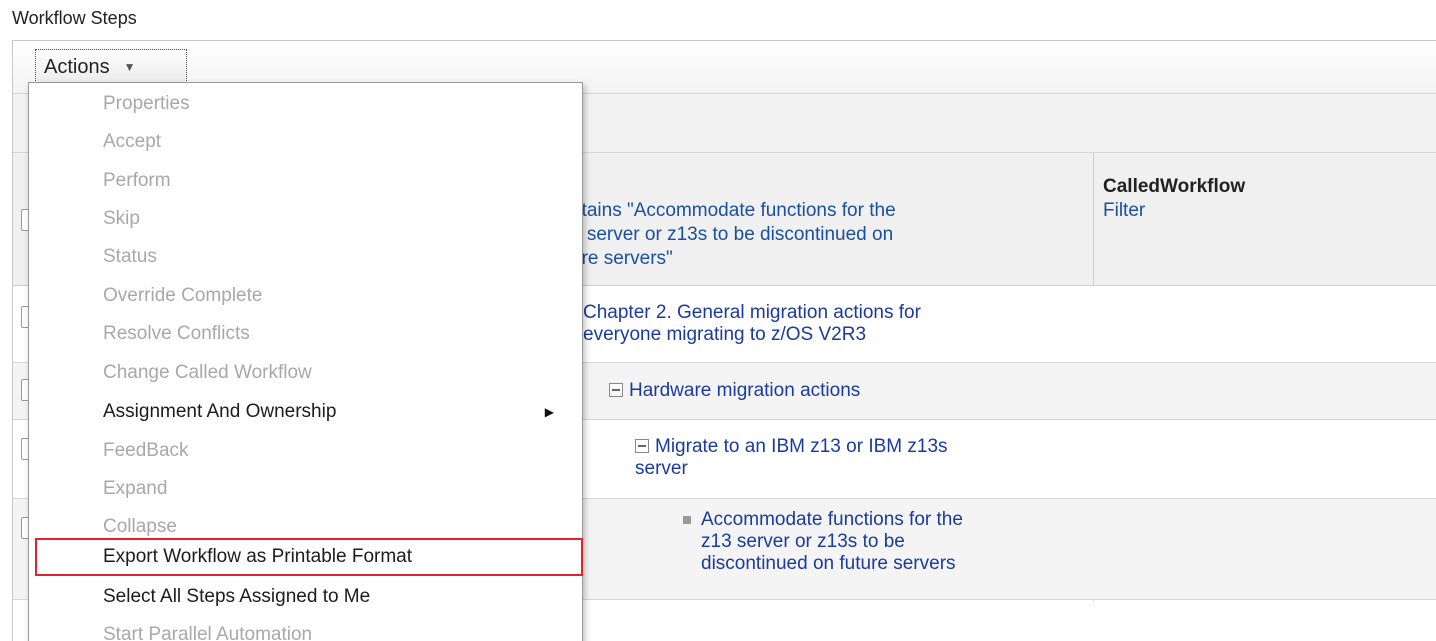  What do you see at coordinates (207, 372) in the screenshot?
I see `menu-item-change-called-workflow: Change Called Workflow` at bounding box center [207, 372].